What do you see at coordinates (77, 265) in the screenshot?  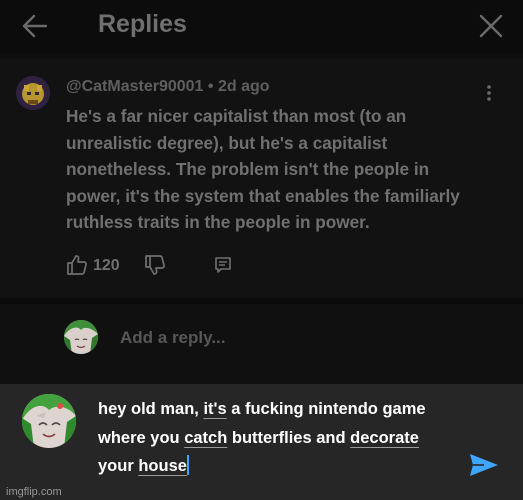 I see `thumbs-up-icon` at bounding box center [77, 265].